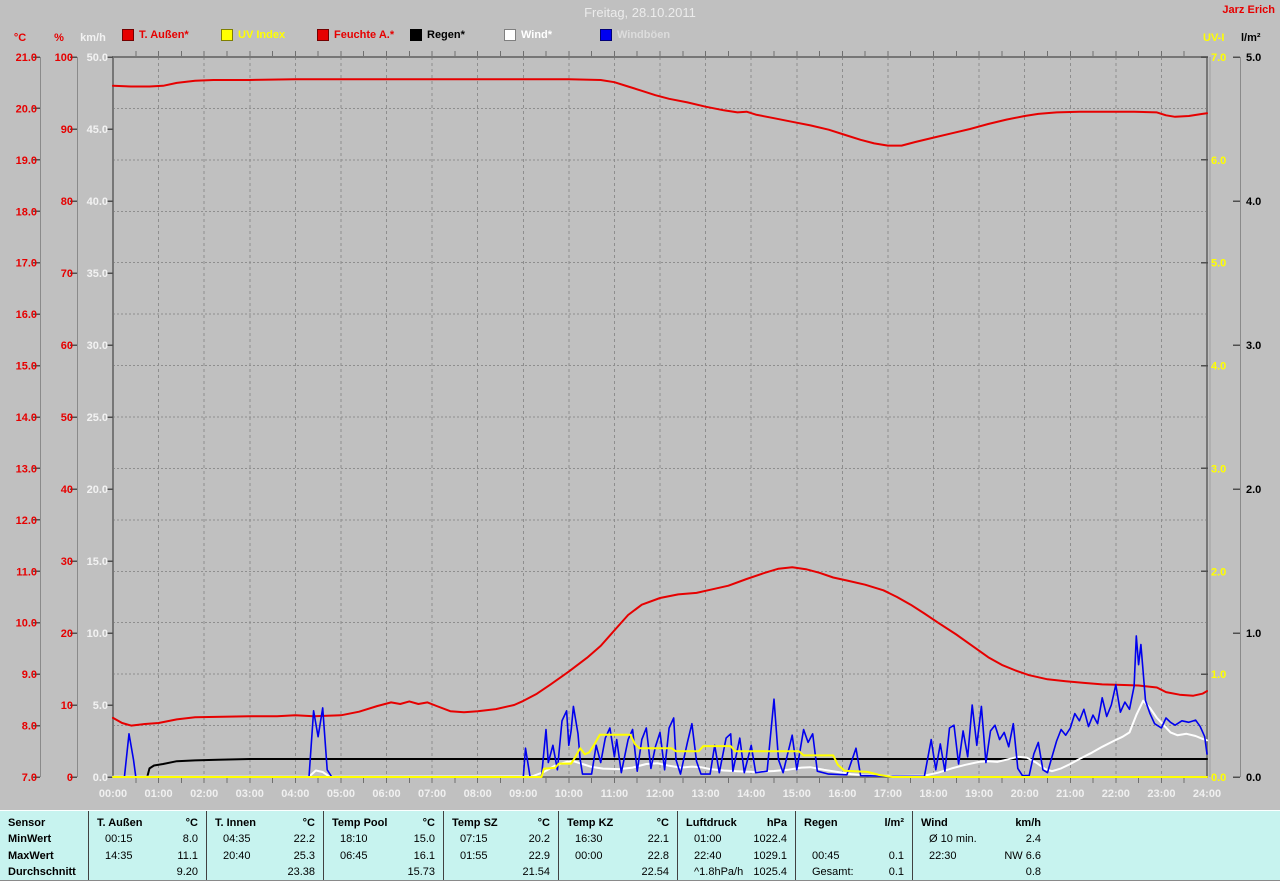  Describe the element at coordinates (159, 794) in the screenshot. I see `axis-label: 01:00` at that location.